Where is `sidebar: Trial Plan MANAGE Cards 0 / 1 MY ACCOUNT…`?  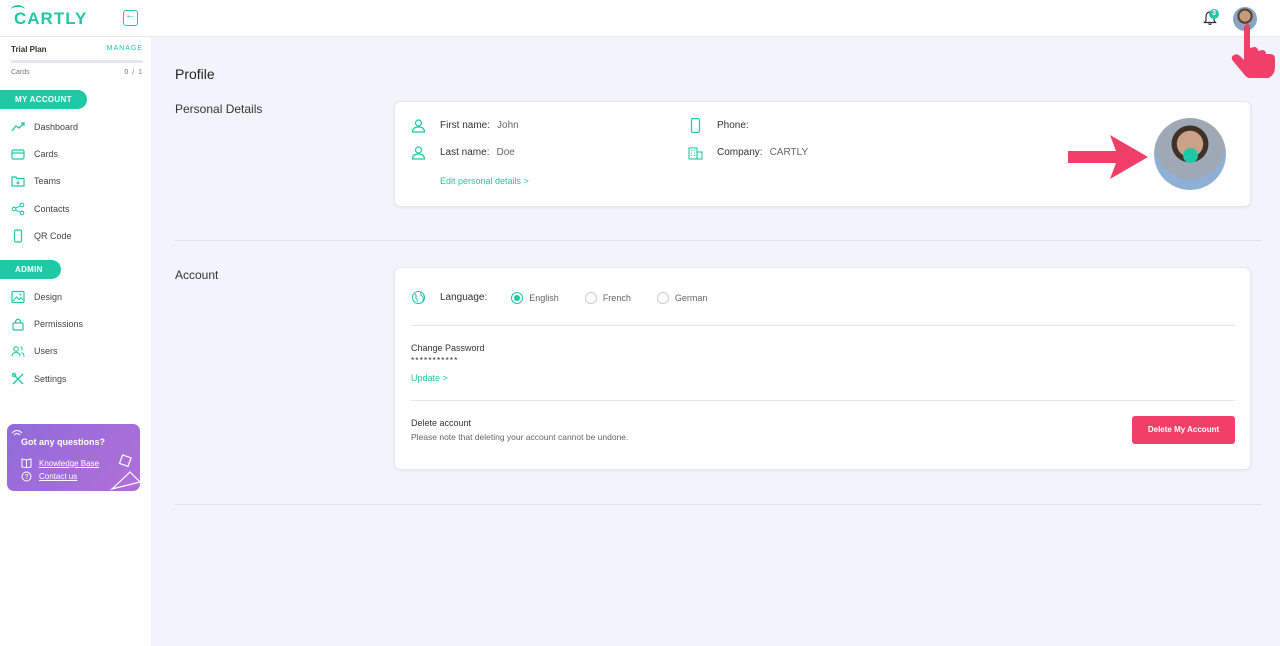
sidebar: Trial Plan MANAGE Cards 0 / 1 MY ACCOUNT… is located at coordinates (75, 341).